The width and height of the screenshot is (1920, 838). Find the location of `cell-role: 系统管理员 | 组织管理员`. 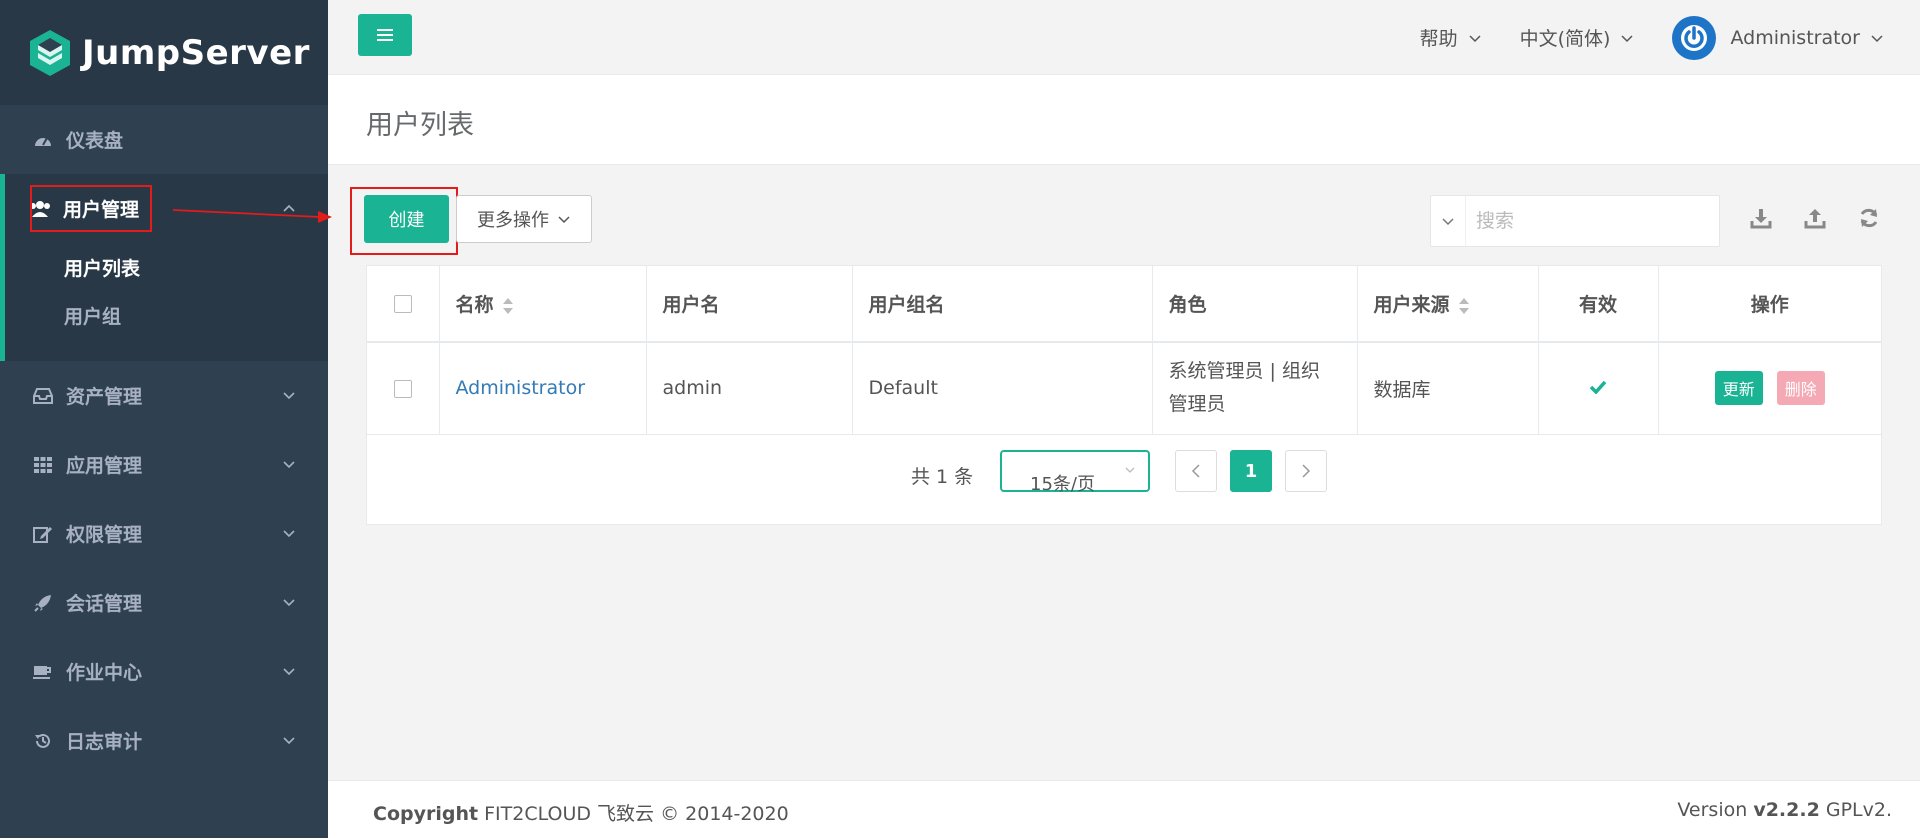

cell-role: 系统管理员 | 组织管理员 is located at coordinates (1255, 388).